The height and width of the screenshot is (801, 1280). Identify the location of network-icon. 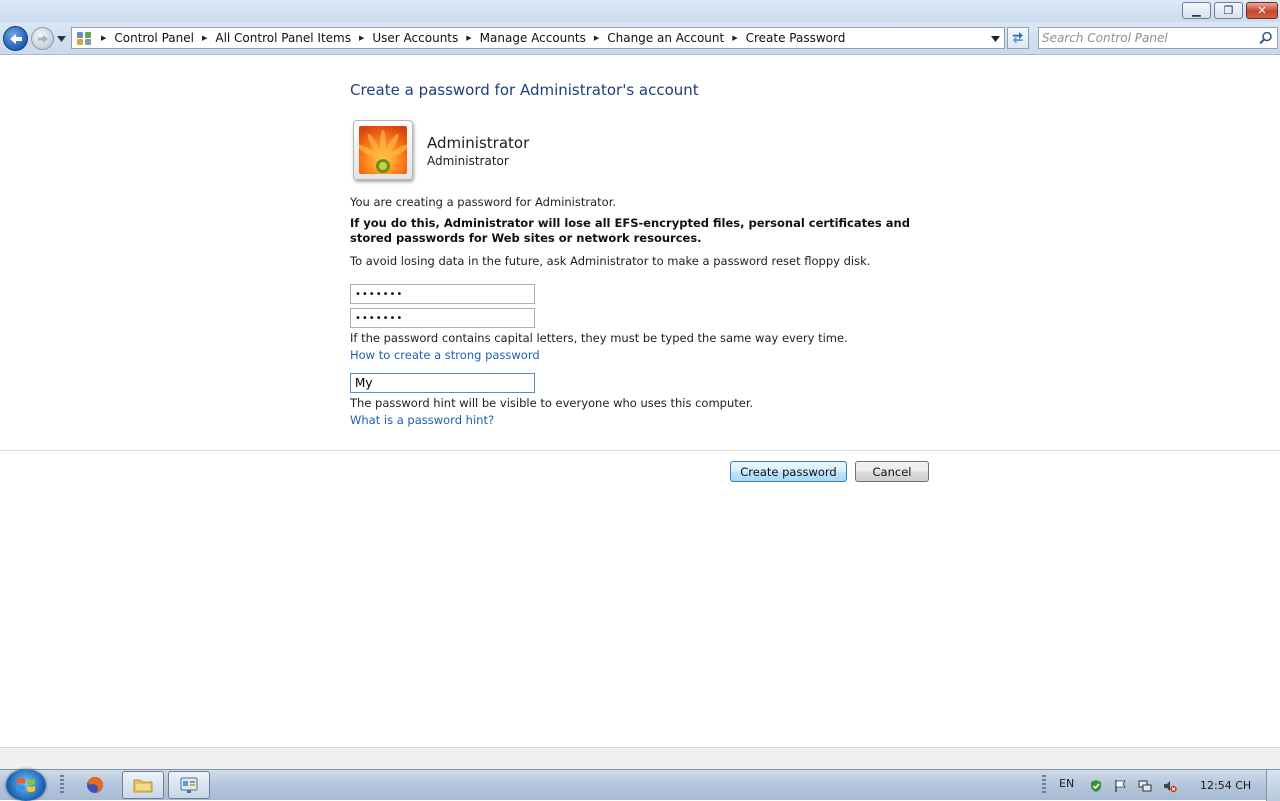
(1145, 786).